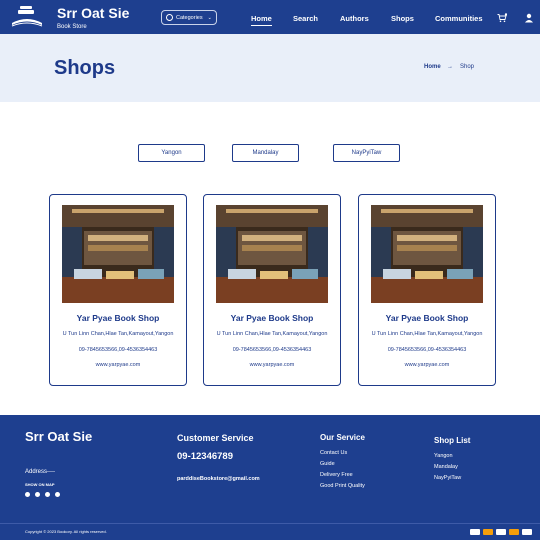 This screenshot has width=540, height=540. What do you see at coordinates (57, 494) in the screenshot?
I see `twitter-icon` at bounding box center [57, 494].